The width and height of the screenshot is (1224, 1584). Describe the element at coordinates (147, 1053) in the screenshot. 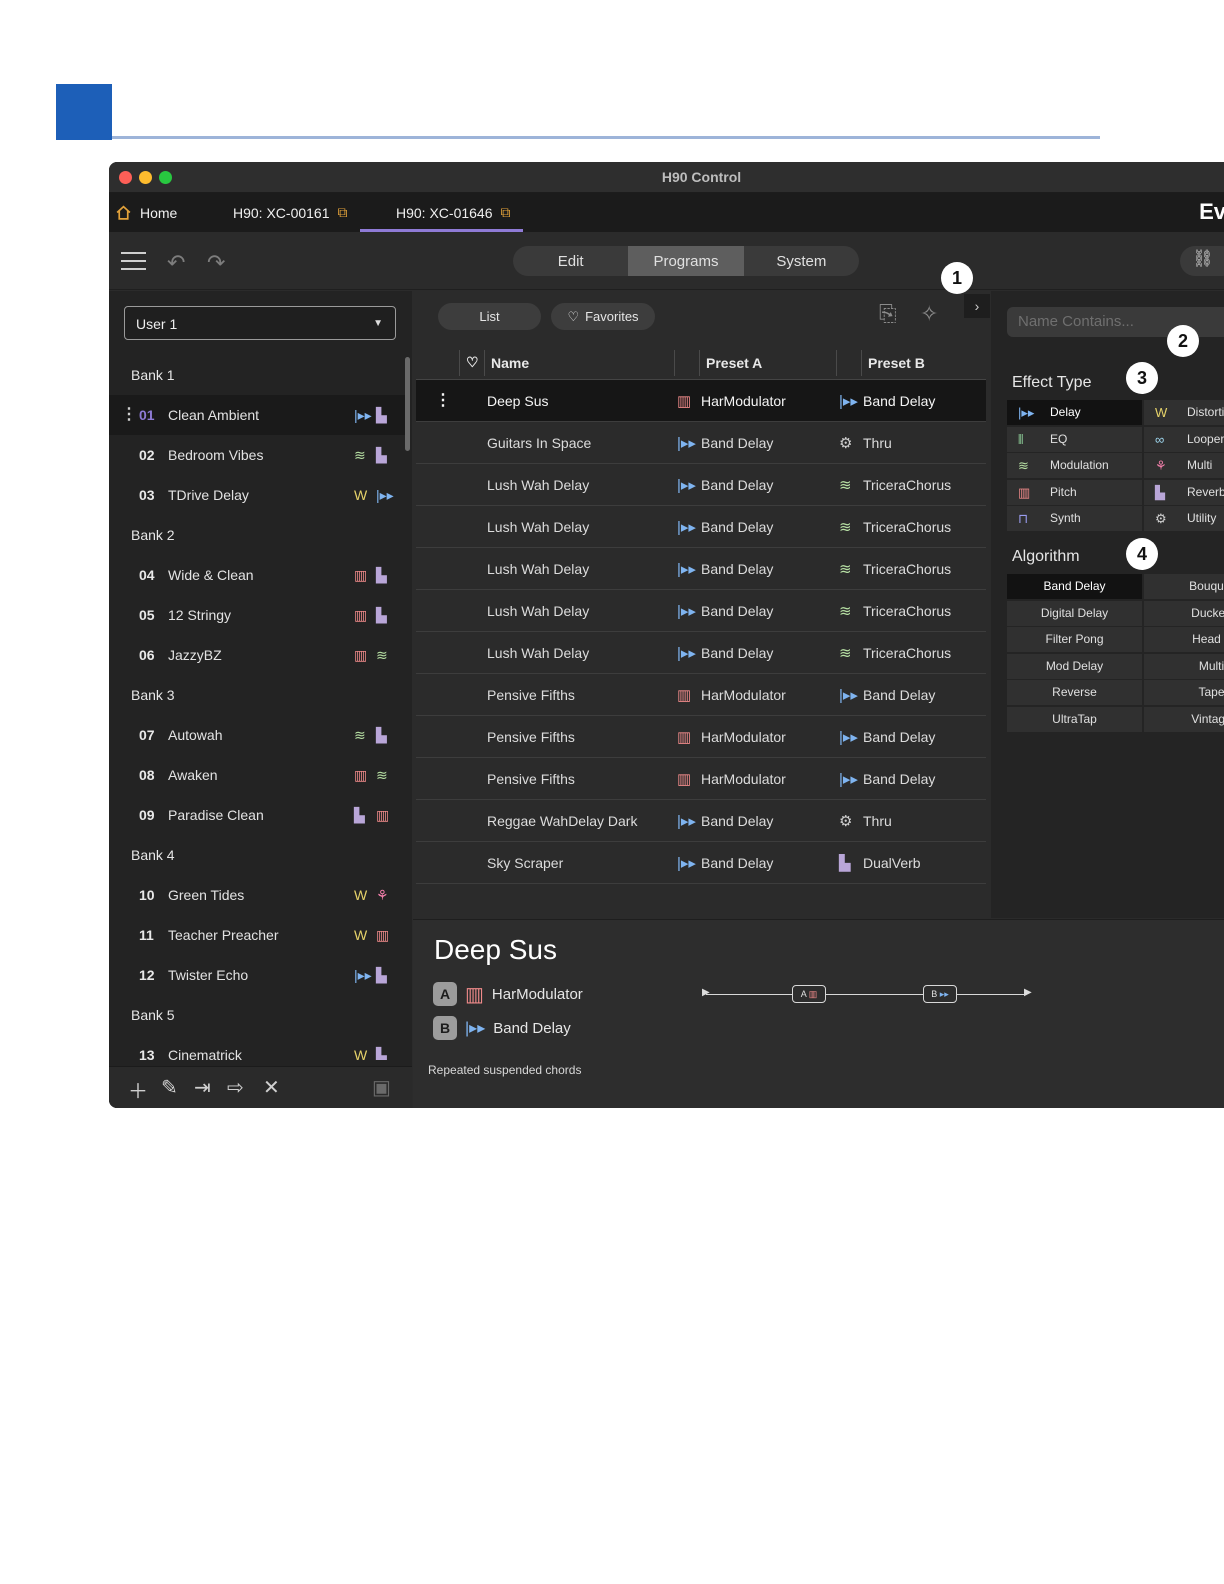

I see `program-number: 13` at that location.